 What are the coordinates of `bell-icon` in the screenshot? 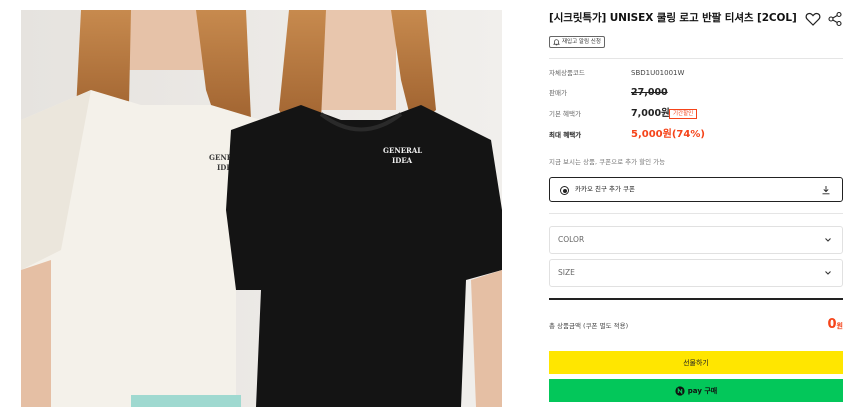 It's located at (556, 41).